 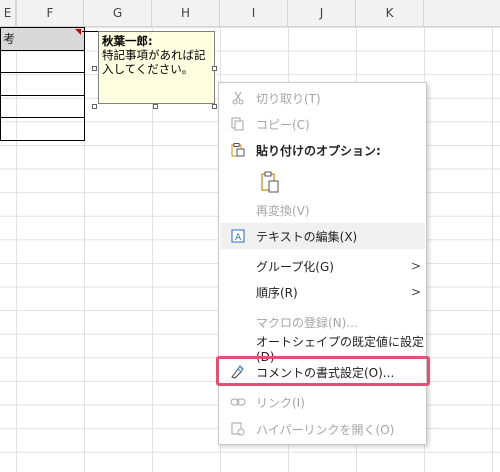 I want to click on bordered-cell-range: 考, so click(x=42, y=84).